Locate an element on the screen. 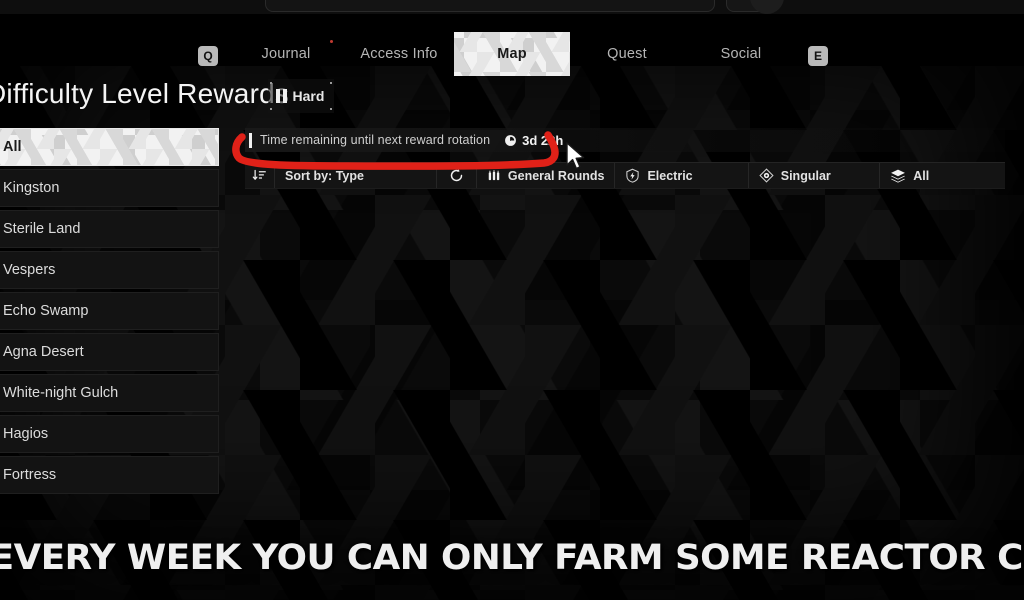 The image size is (1024, 600). region-item-label: Sterile Land is located at coordinates (42, 229).